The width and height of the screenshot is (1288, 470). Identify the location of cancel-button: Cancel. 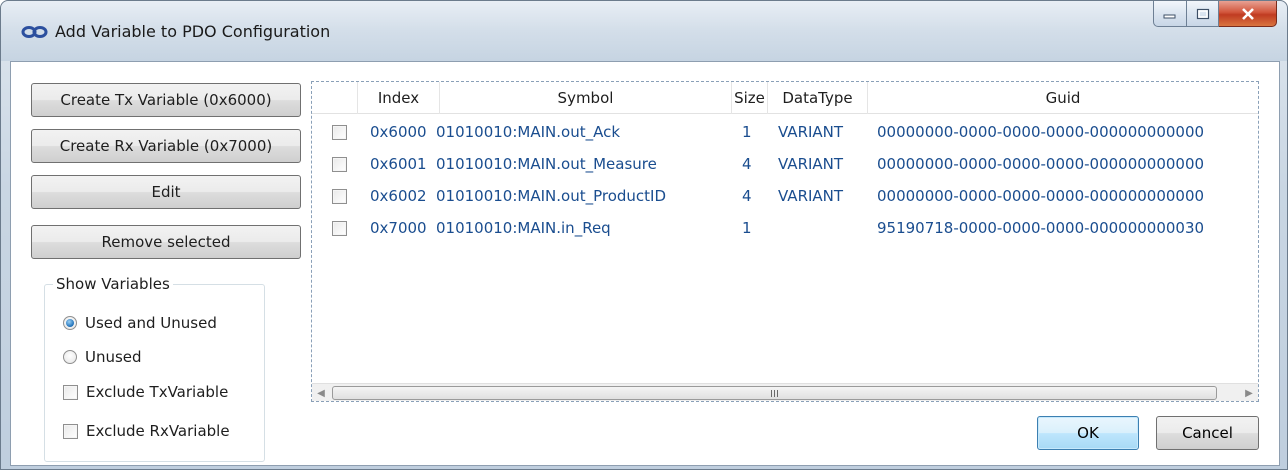
(1207, 433).